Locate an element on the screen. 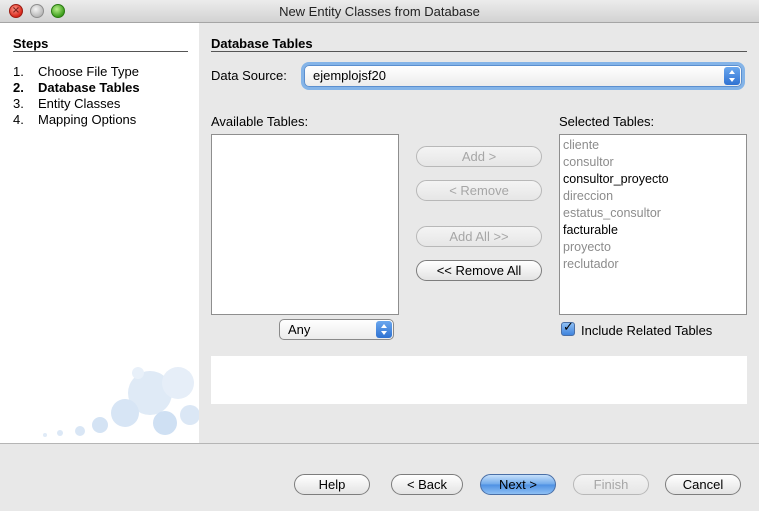 The image size is (759, 511). list-item: facturable is located at coordinates (590, 230).